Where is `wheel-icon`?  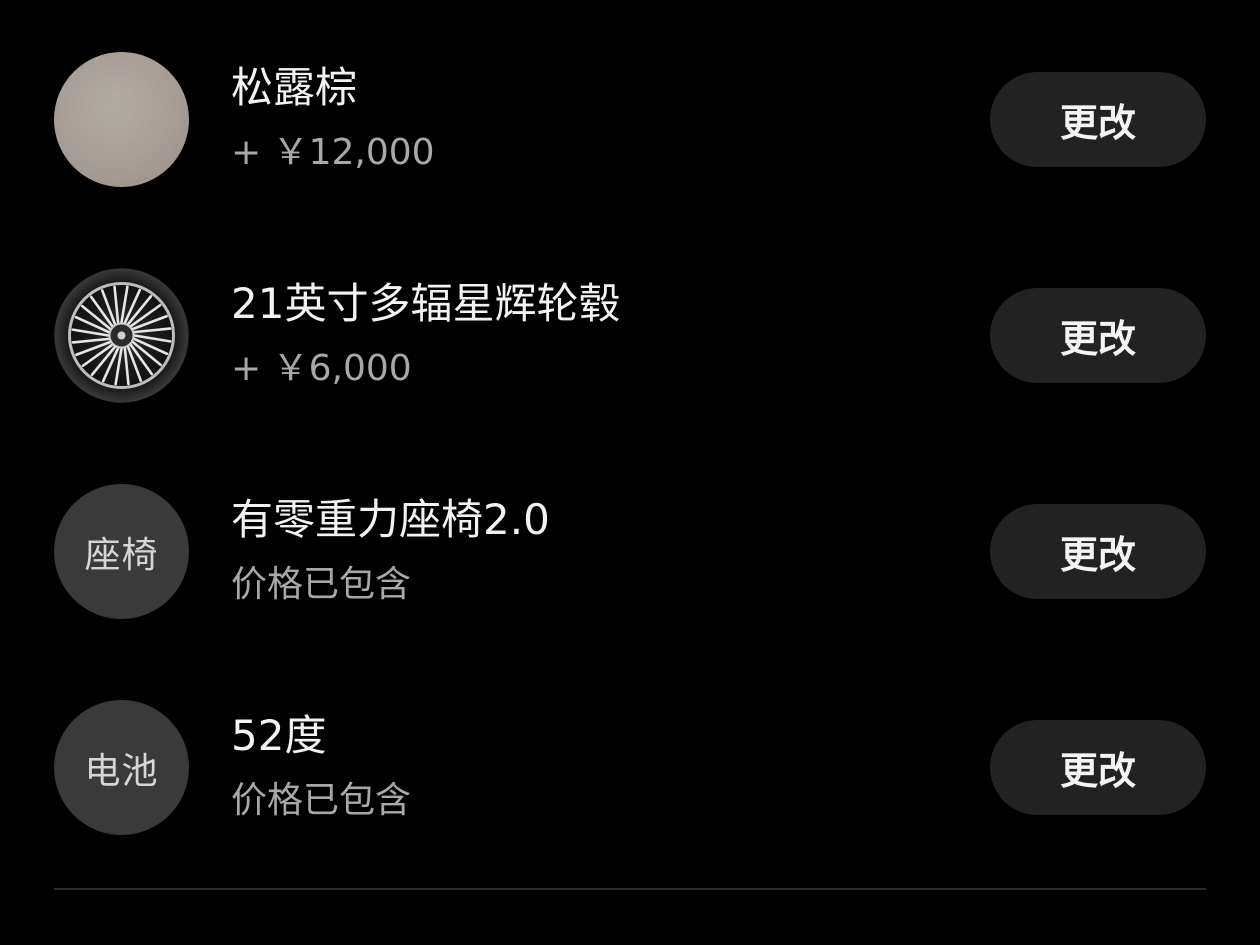 wheel-icon is located at coordinates (121, 335).